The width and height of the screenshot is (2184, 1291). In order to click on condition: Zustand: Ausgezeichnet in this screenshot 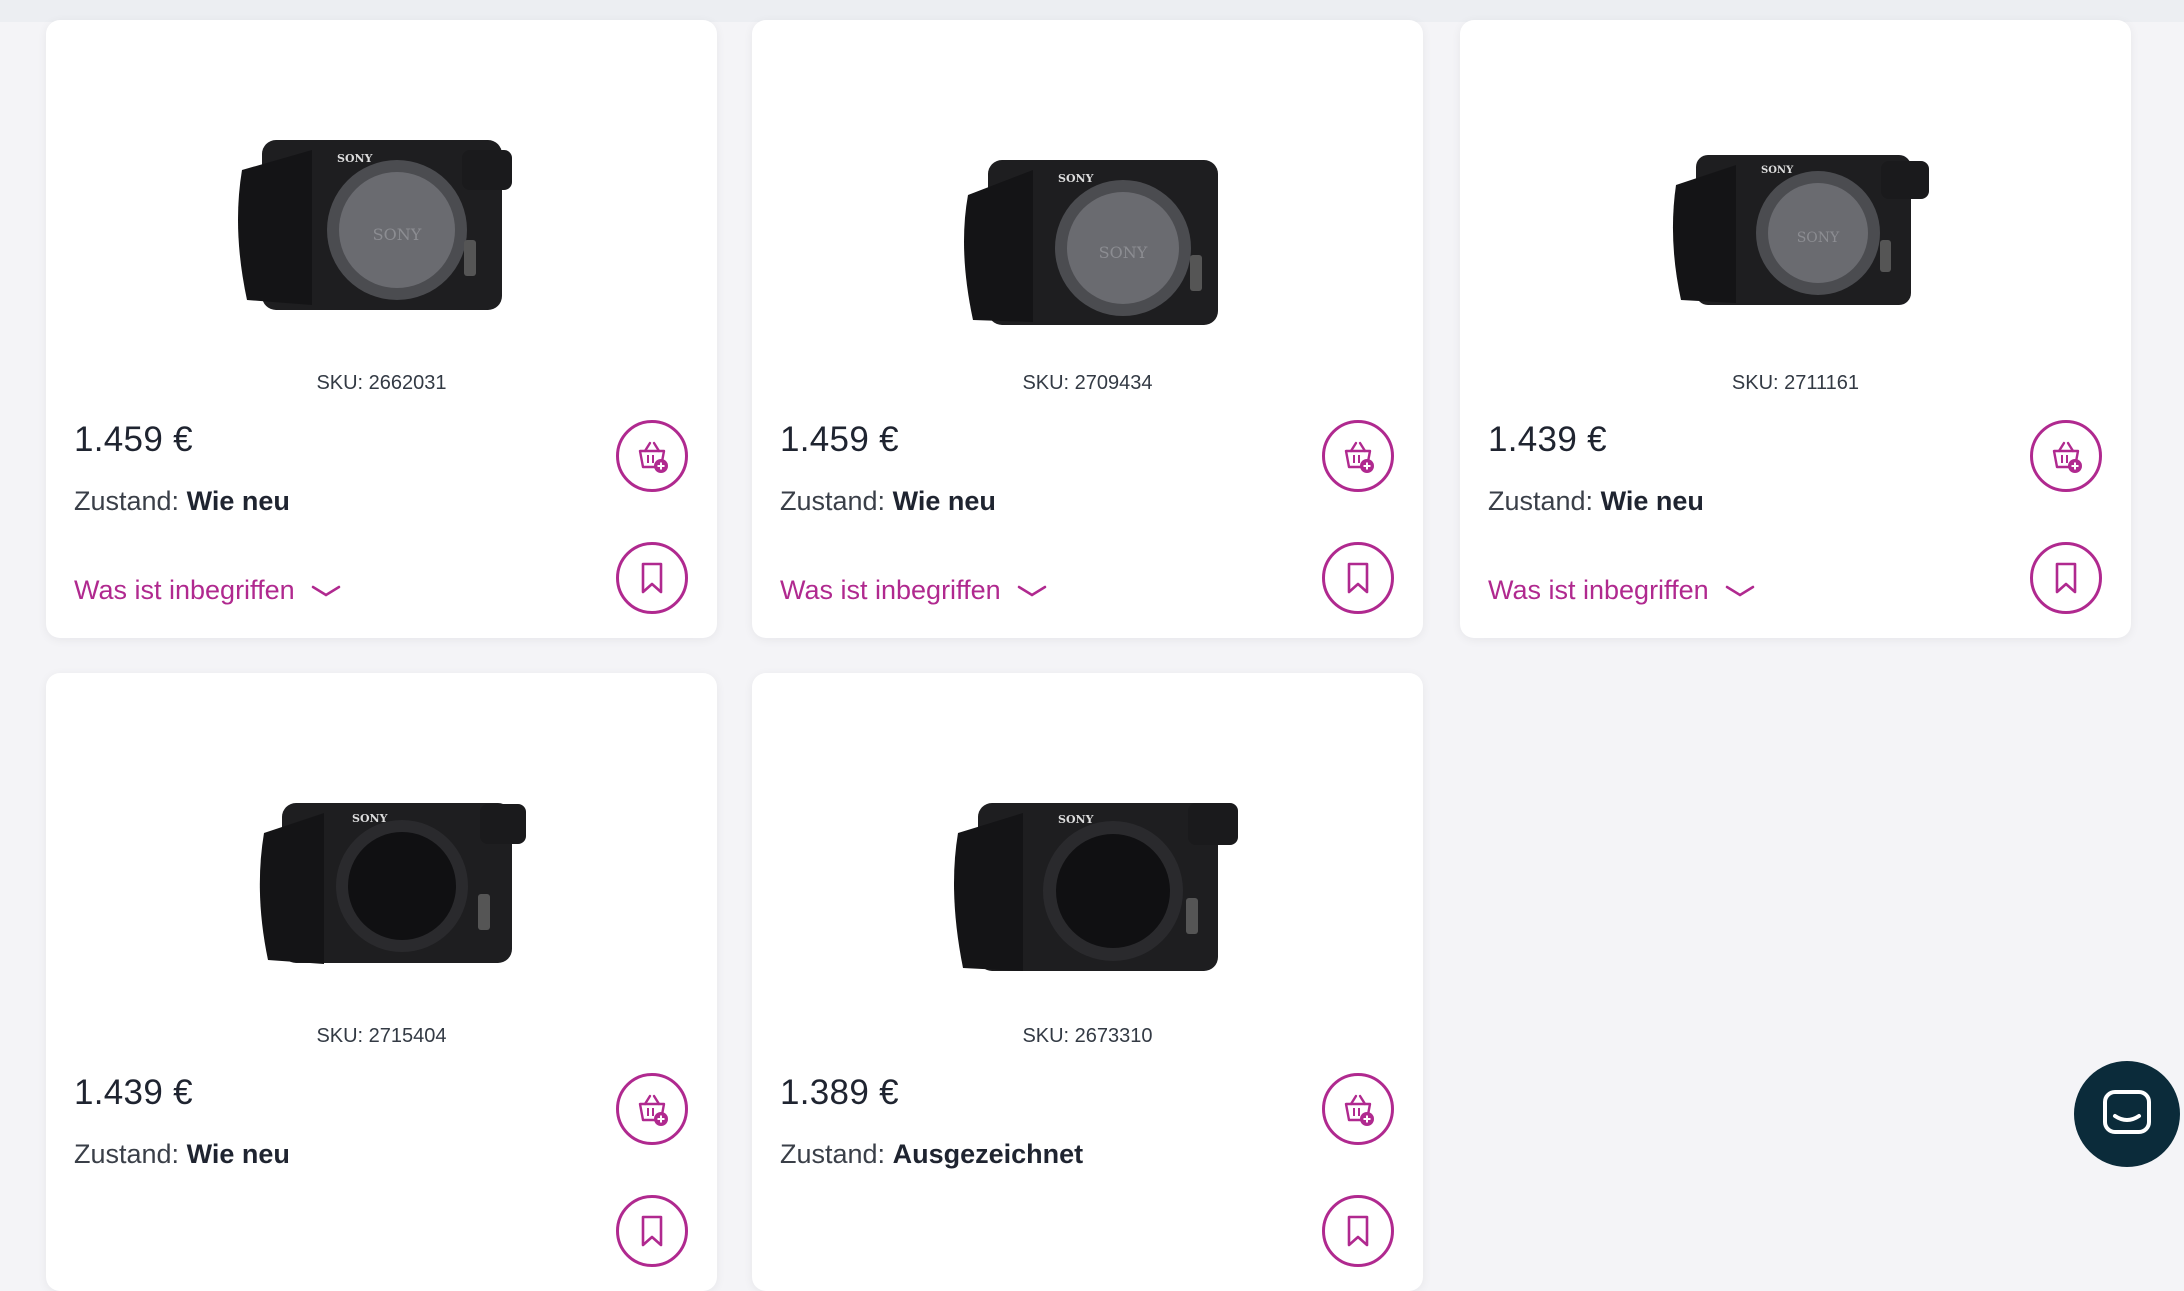, I will do `click(932, 1154)`.